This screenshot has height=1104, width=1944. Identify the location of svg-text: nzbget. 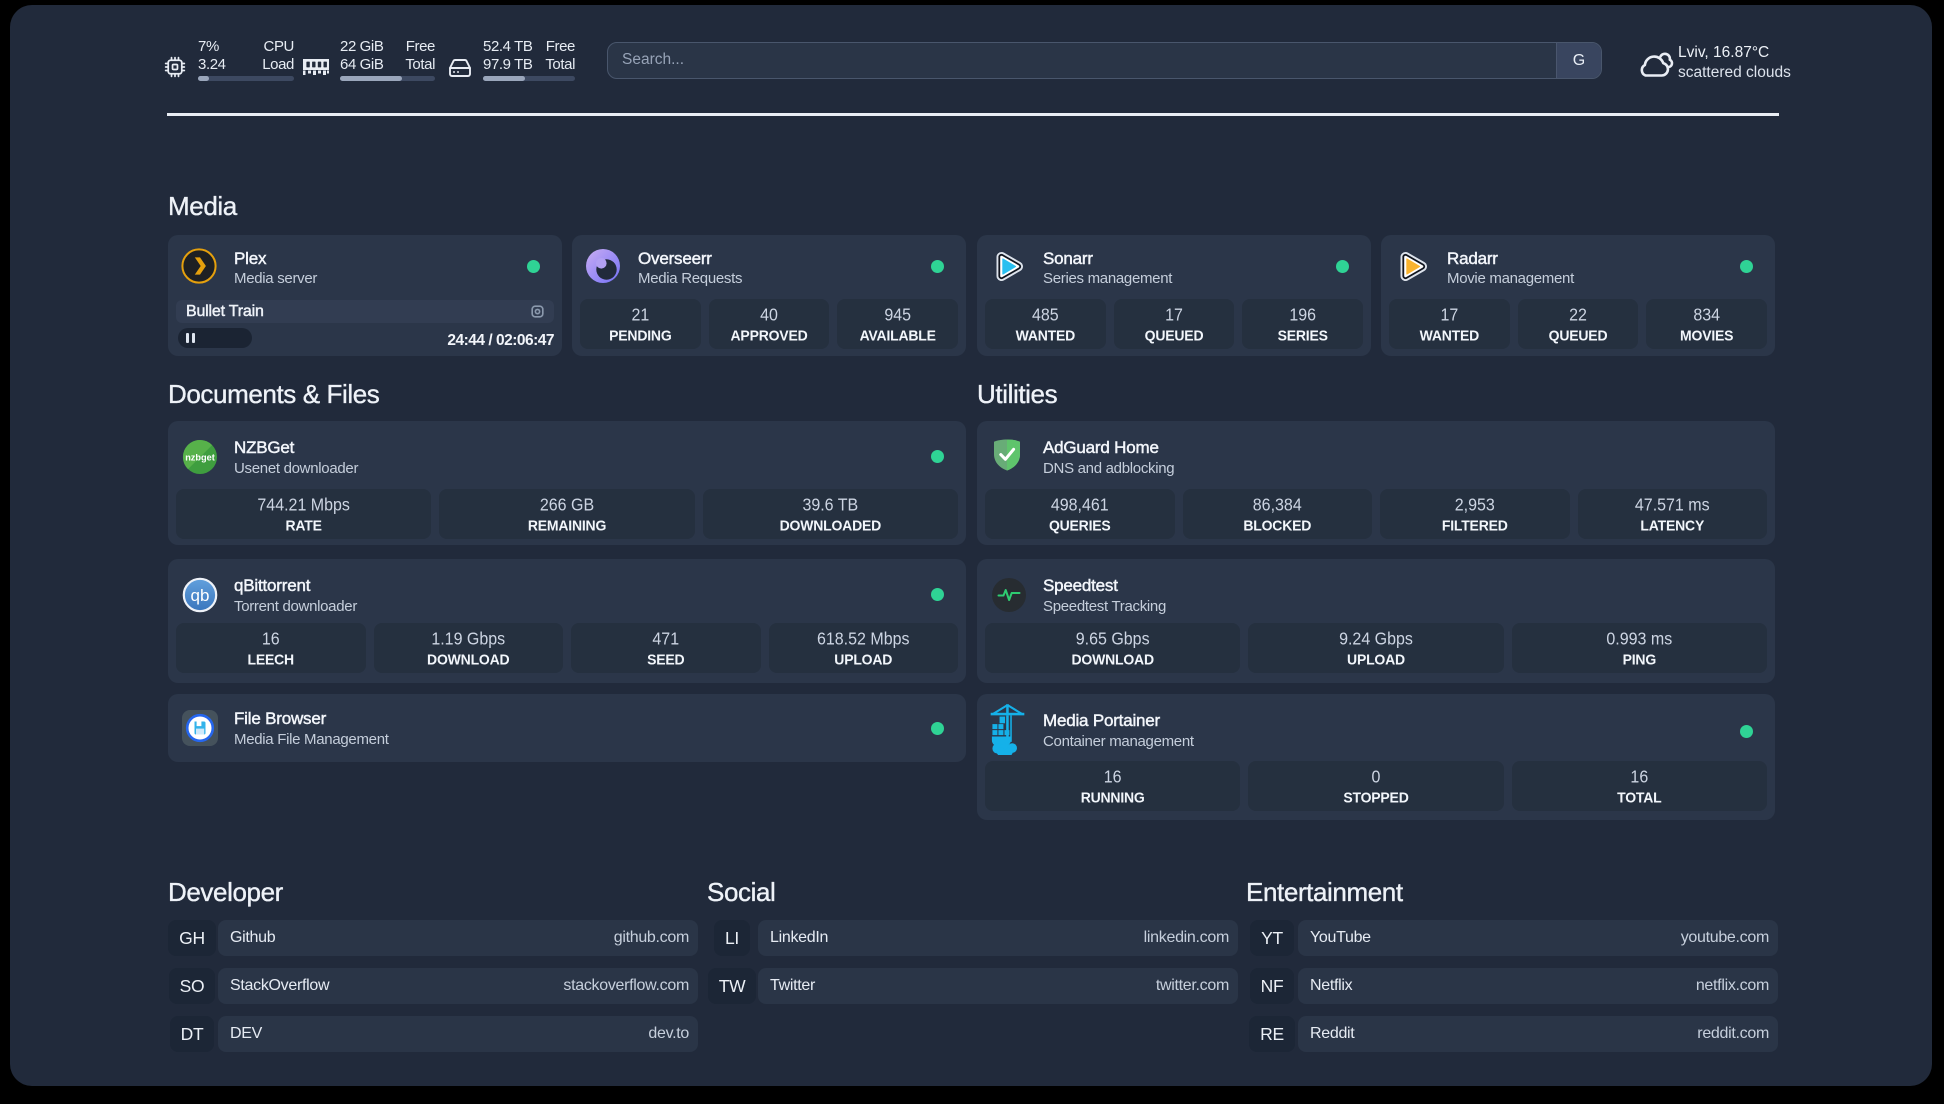
(200, 458).